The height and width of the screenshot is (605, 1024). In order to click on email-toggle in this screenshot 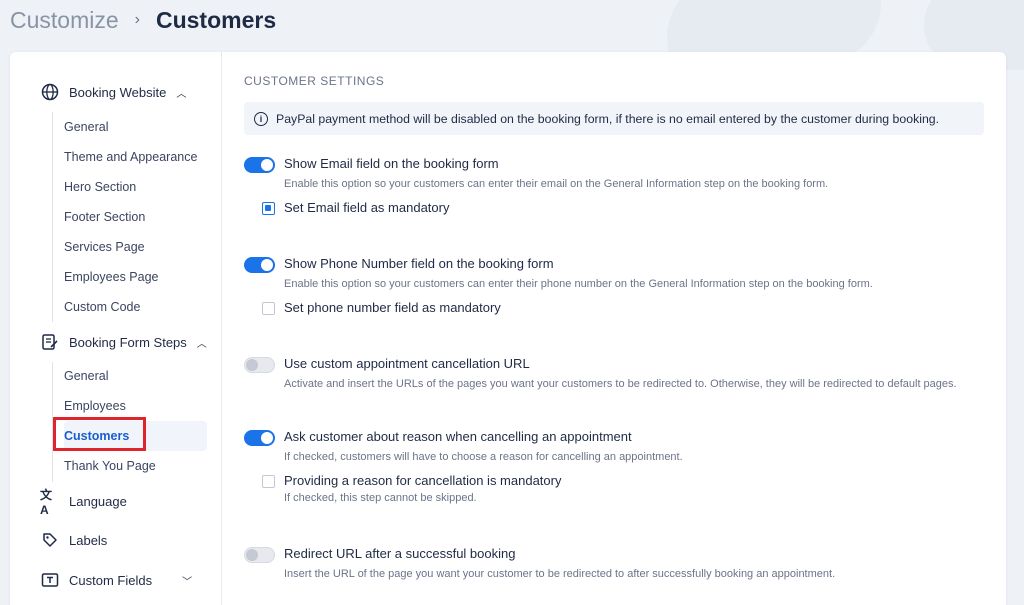, I will do `click(259, 165)`.